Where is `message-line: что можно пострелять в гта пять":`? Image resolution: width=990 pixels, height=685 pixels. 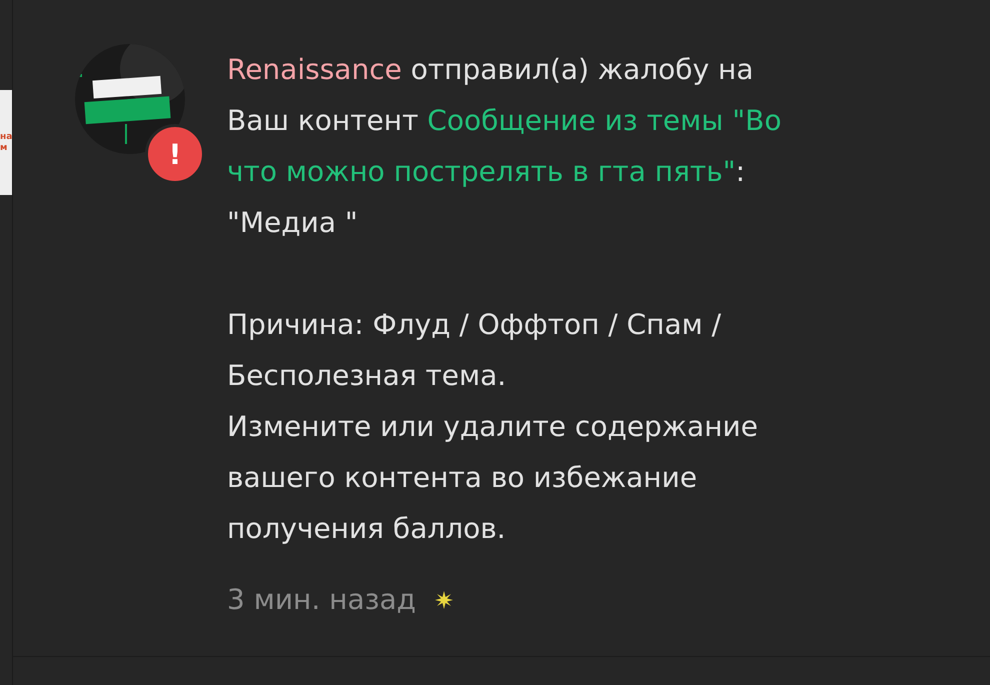
message-line: что можно пострелять в гта пять": is located at coordinates (486, 172).